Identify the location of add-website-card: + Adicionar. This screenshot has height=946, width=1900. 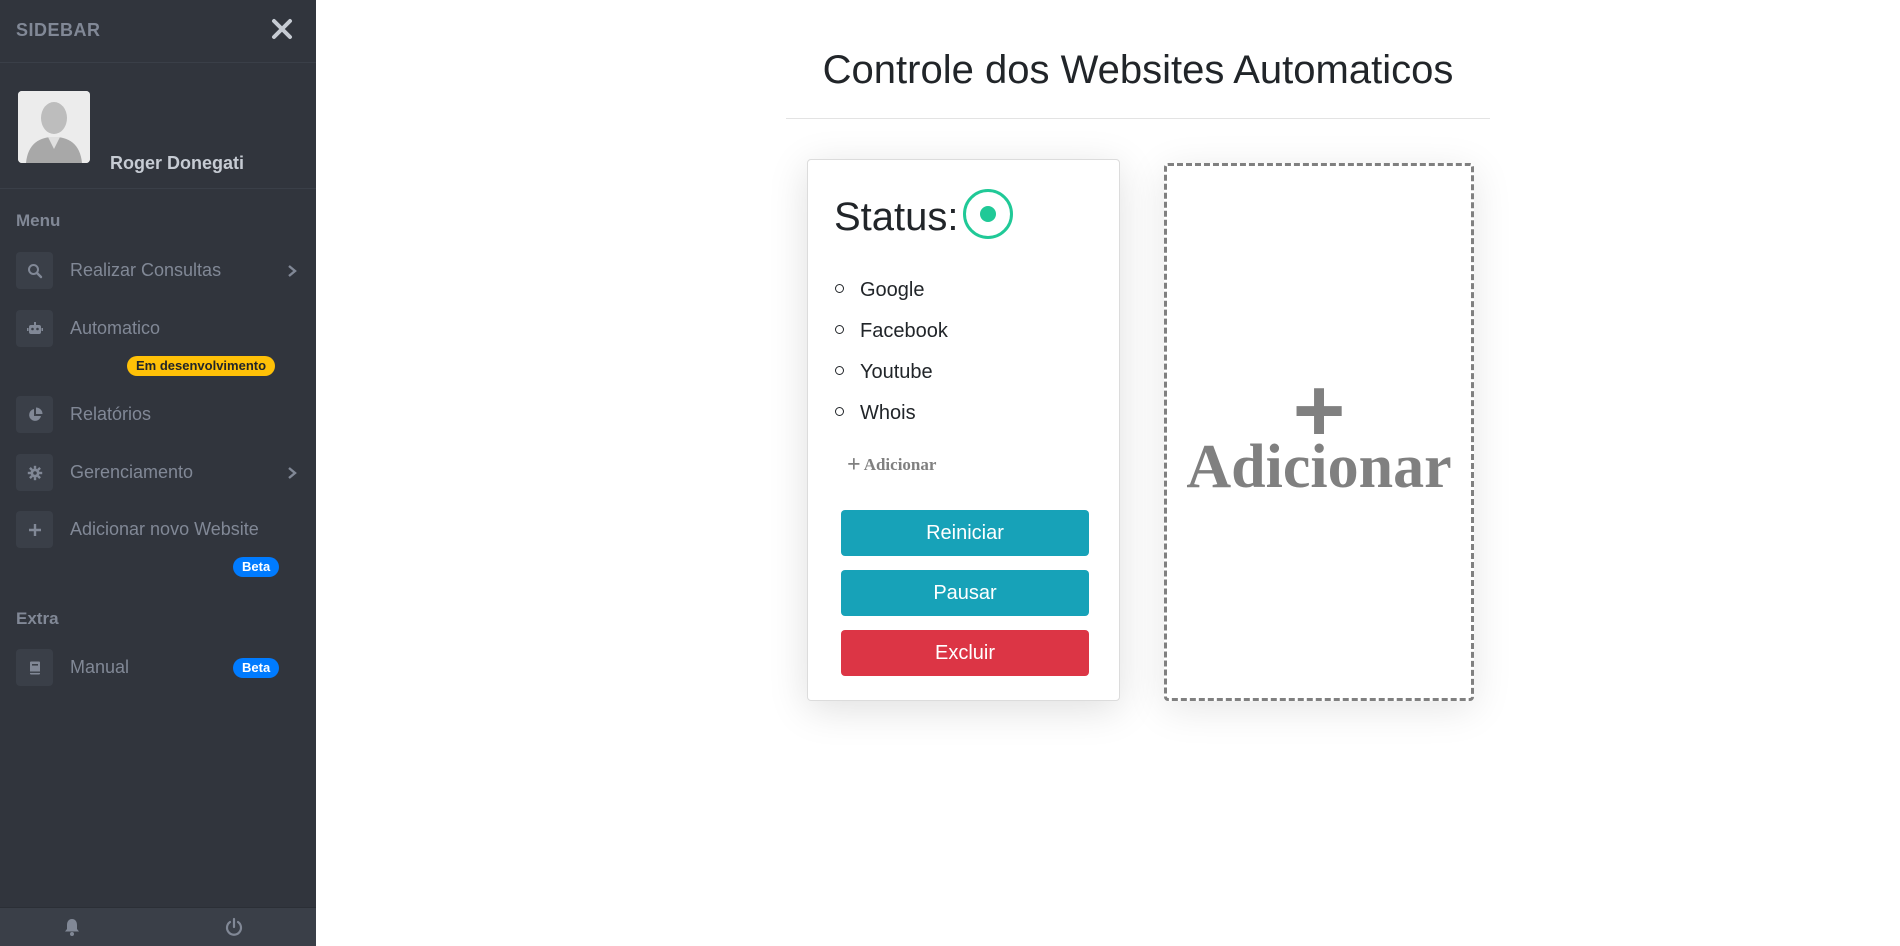
(1319, 432).